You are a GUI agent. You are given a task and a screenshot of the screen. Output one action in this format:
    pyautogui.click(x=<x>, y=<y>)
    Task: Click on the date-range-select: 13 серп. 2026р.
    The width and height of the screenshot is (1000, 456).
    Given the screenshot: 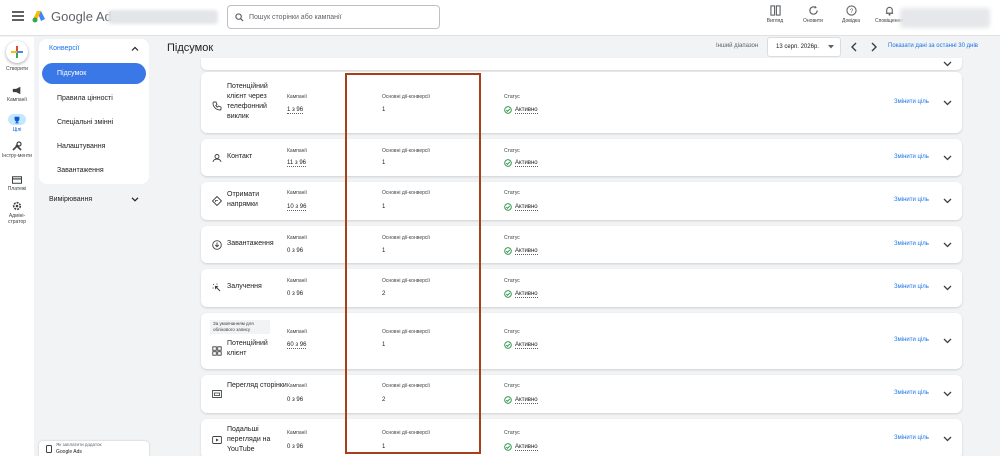 What is the action you would take?
    pyautogui.click(x=804, y=47)
    